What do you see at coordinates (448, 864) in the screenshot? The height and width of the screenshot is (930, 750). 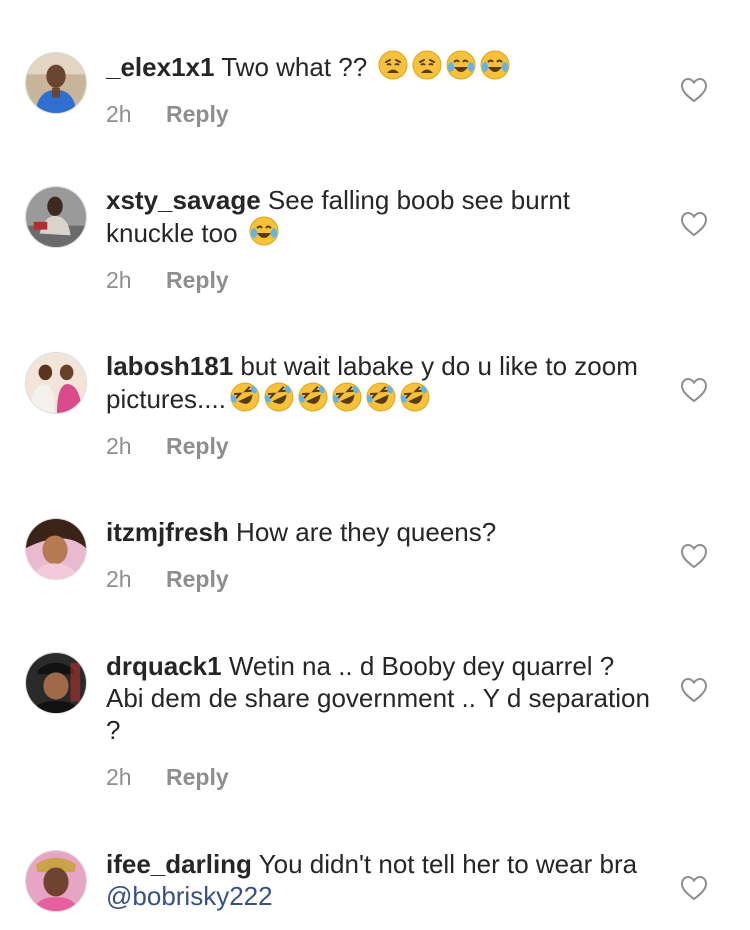 I see `comment-body: You didn't not tell her to wear bra` at bounding box center [448, 864].